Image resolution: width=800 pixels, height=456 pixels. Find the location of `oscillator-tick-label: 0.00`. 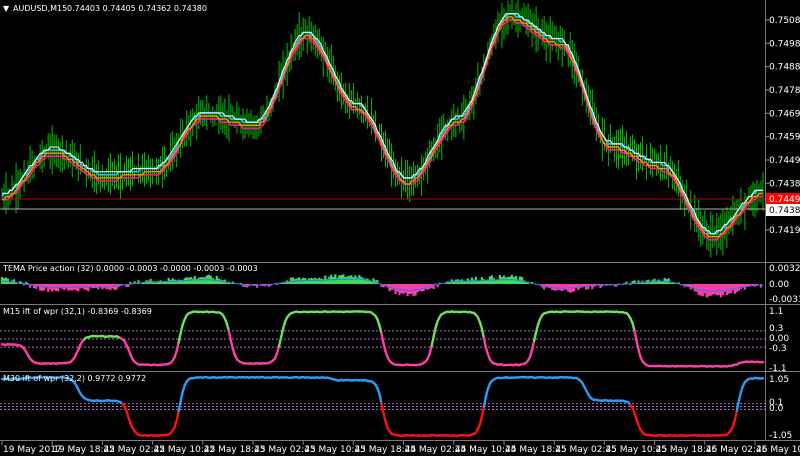

oscillator-tick-label: 0.00 is located at coordinates (779, 339).